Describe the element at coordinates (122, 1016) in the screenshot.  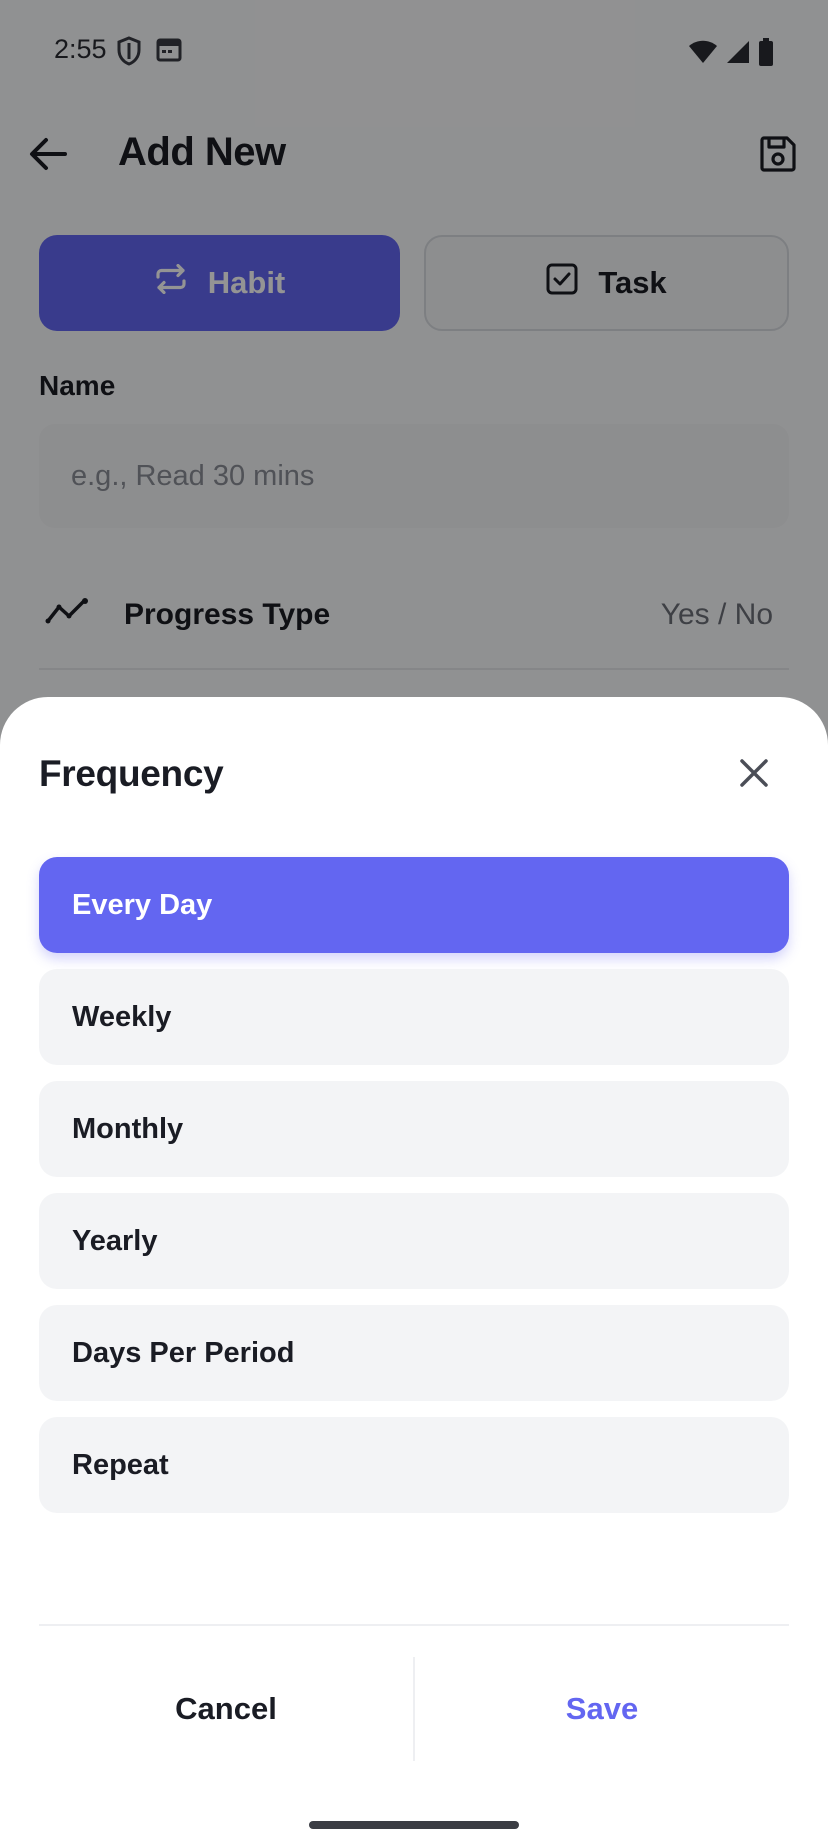
I see `option-label: Weekly` at that location.